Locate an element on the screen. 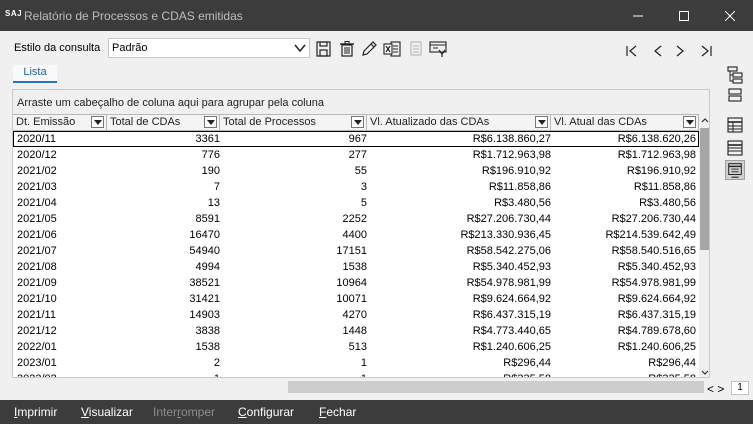 The height and width of the screenshot is (424, 753). column-header-total-processos: Total de Processos is located at coordinates (293, 122).